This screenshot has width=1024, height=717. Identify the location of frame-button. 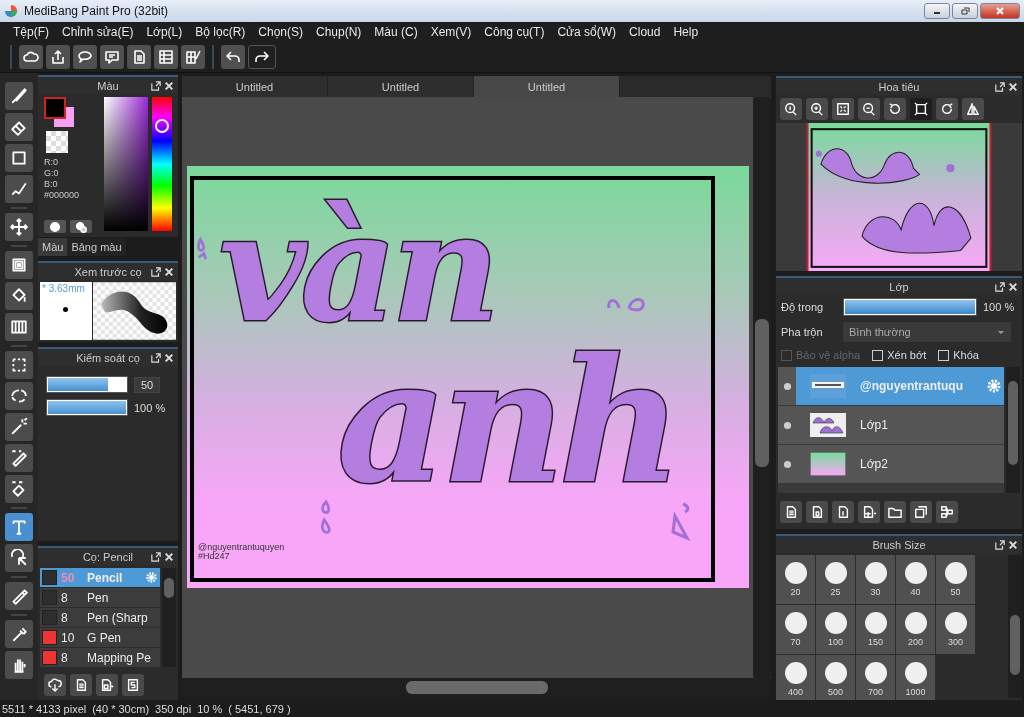
(921, 109).